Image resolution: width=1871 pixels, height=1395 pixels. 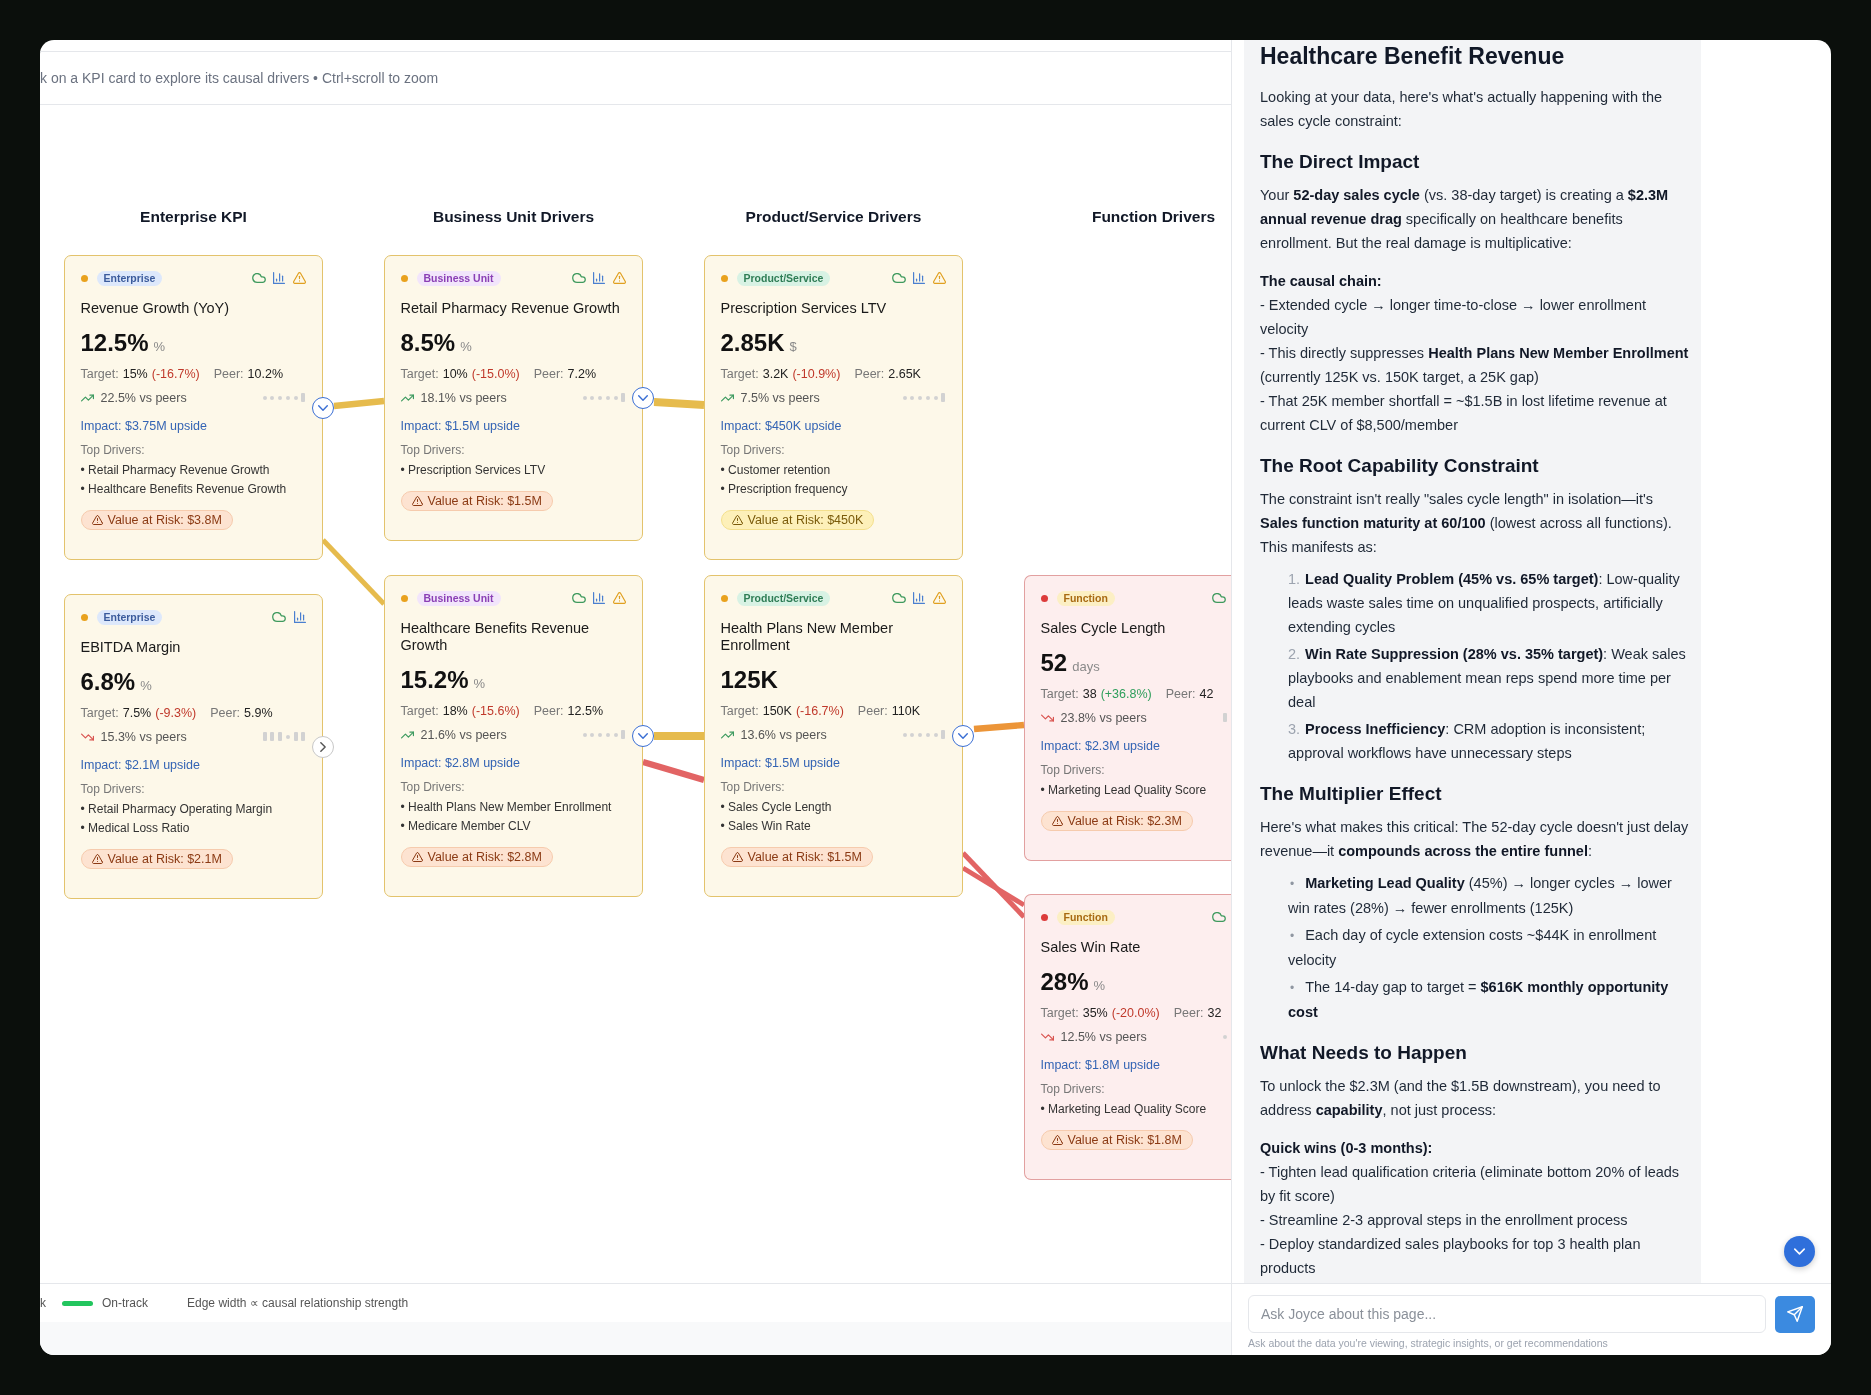 I want to click on text-line: - Streamline 2-3 approval steps in the enrollment process, so click(x=1444, y=1220).